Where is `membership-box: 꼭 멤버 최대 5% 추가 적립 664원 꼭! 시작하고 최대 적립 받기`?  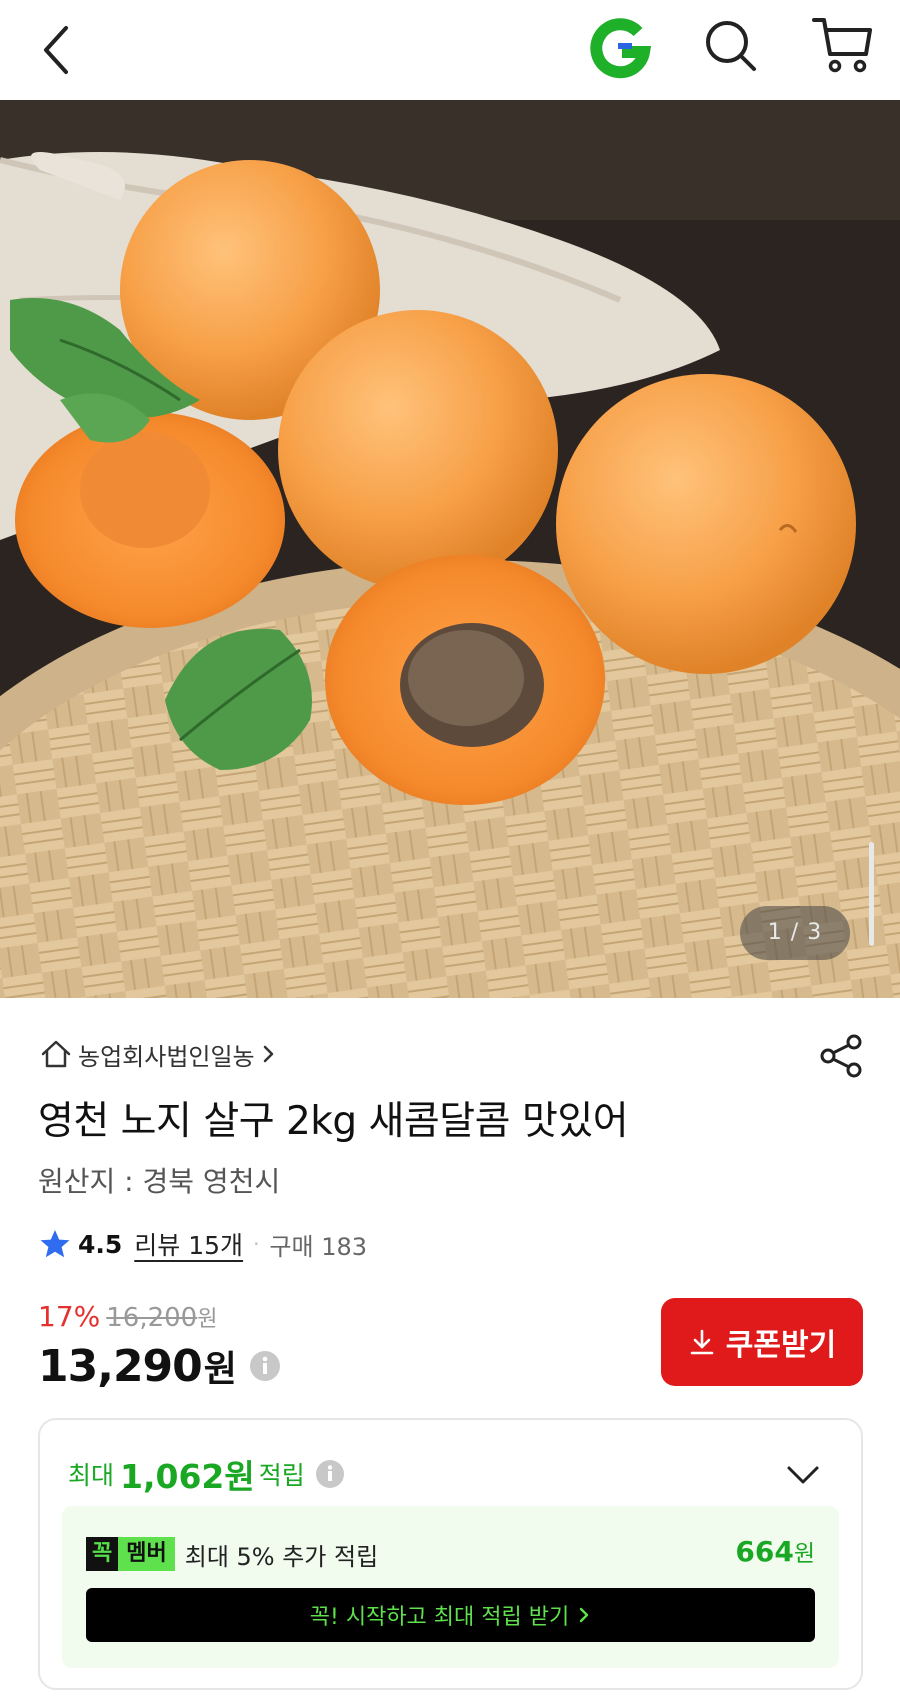
membership-box: 꼭 멤버 최대 5% 추가 적립 664원 꼭! 시작하고 최대 적립 받기 is located at coordinates (450, 1587).